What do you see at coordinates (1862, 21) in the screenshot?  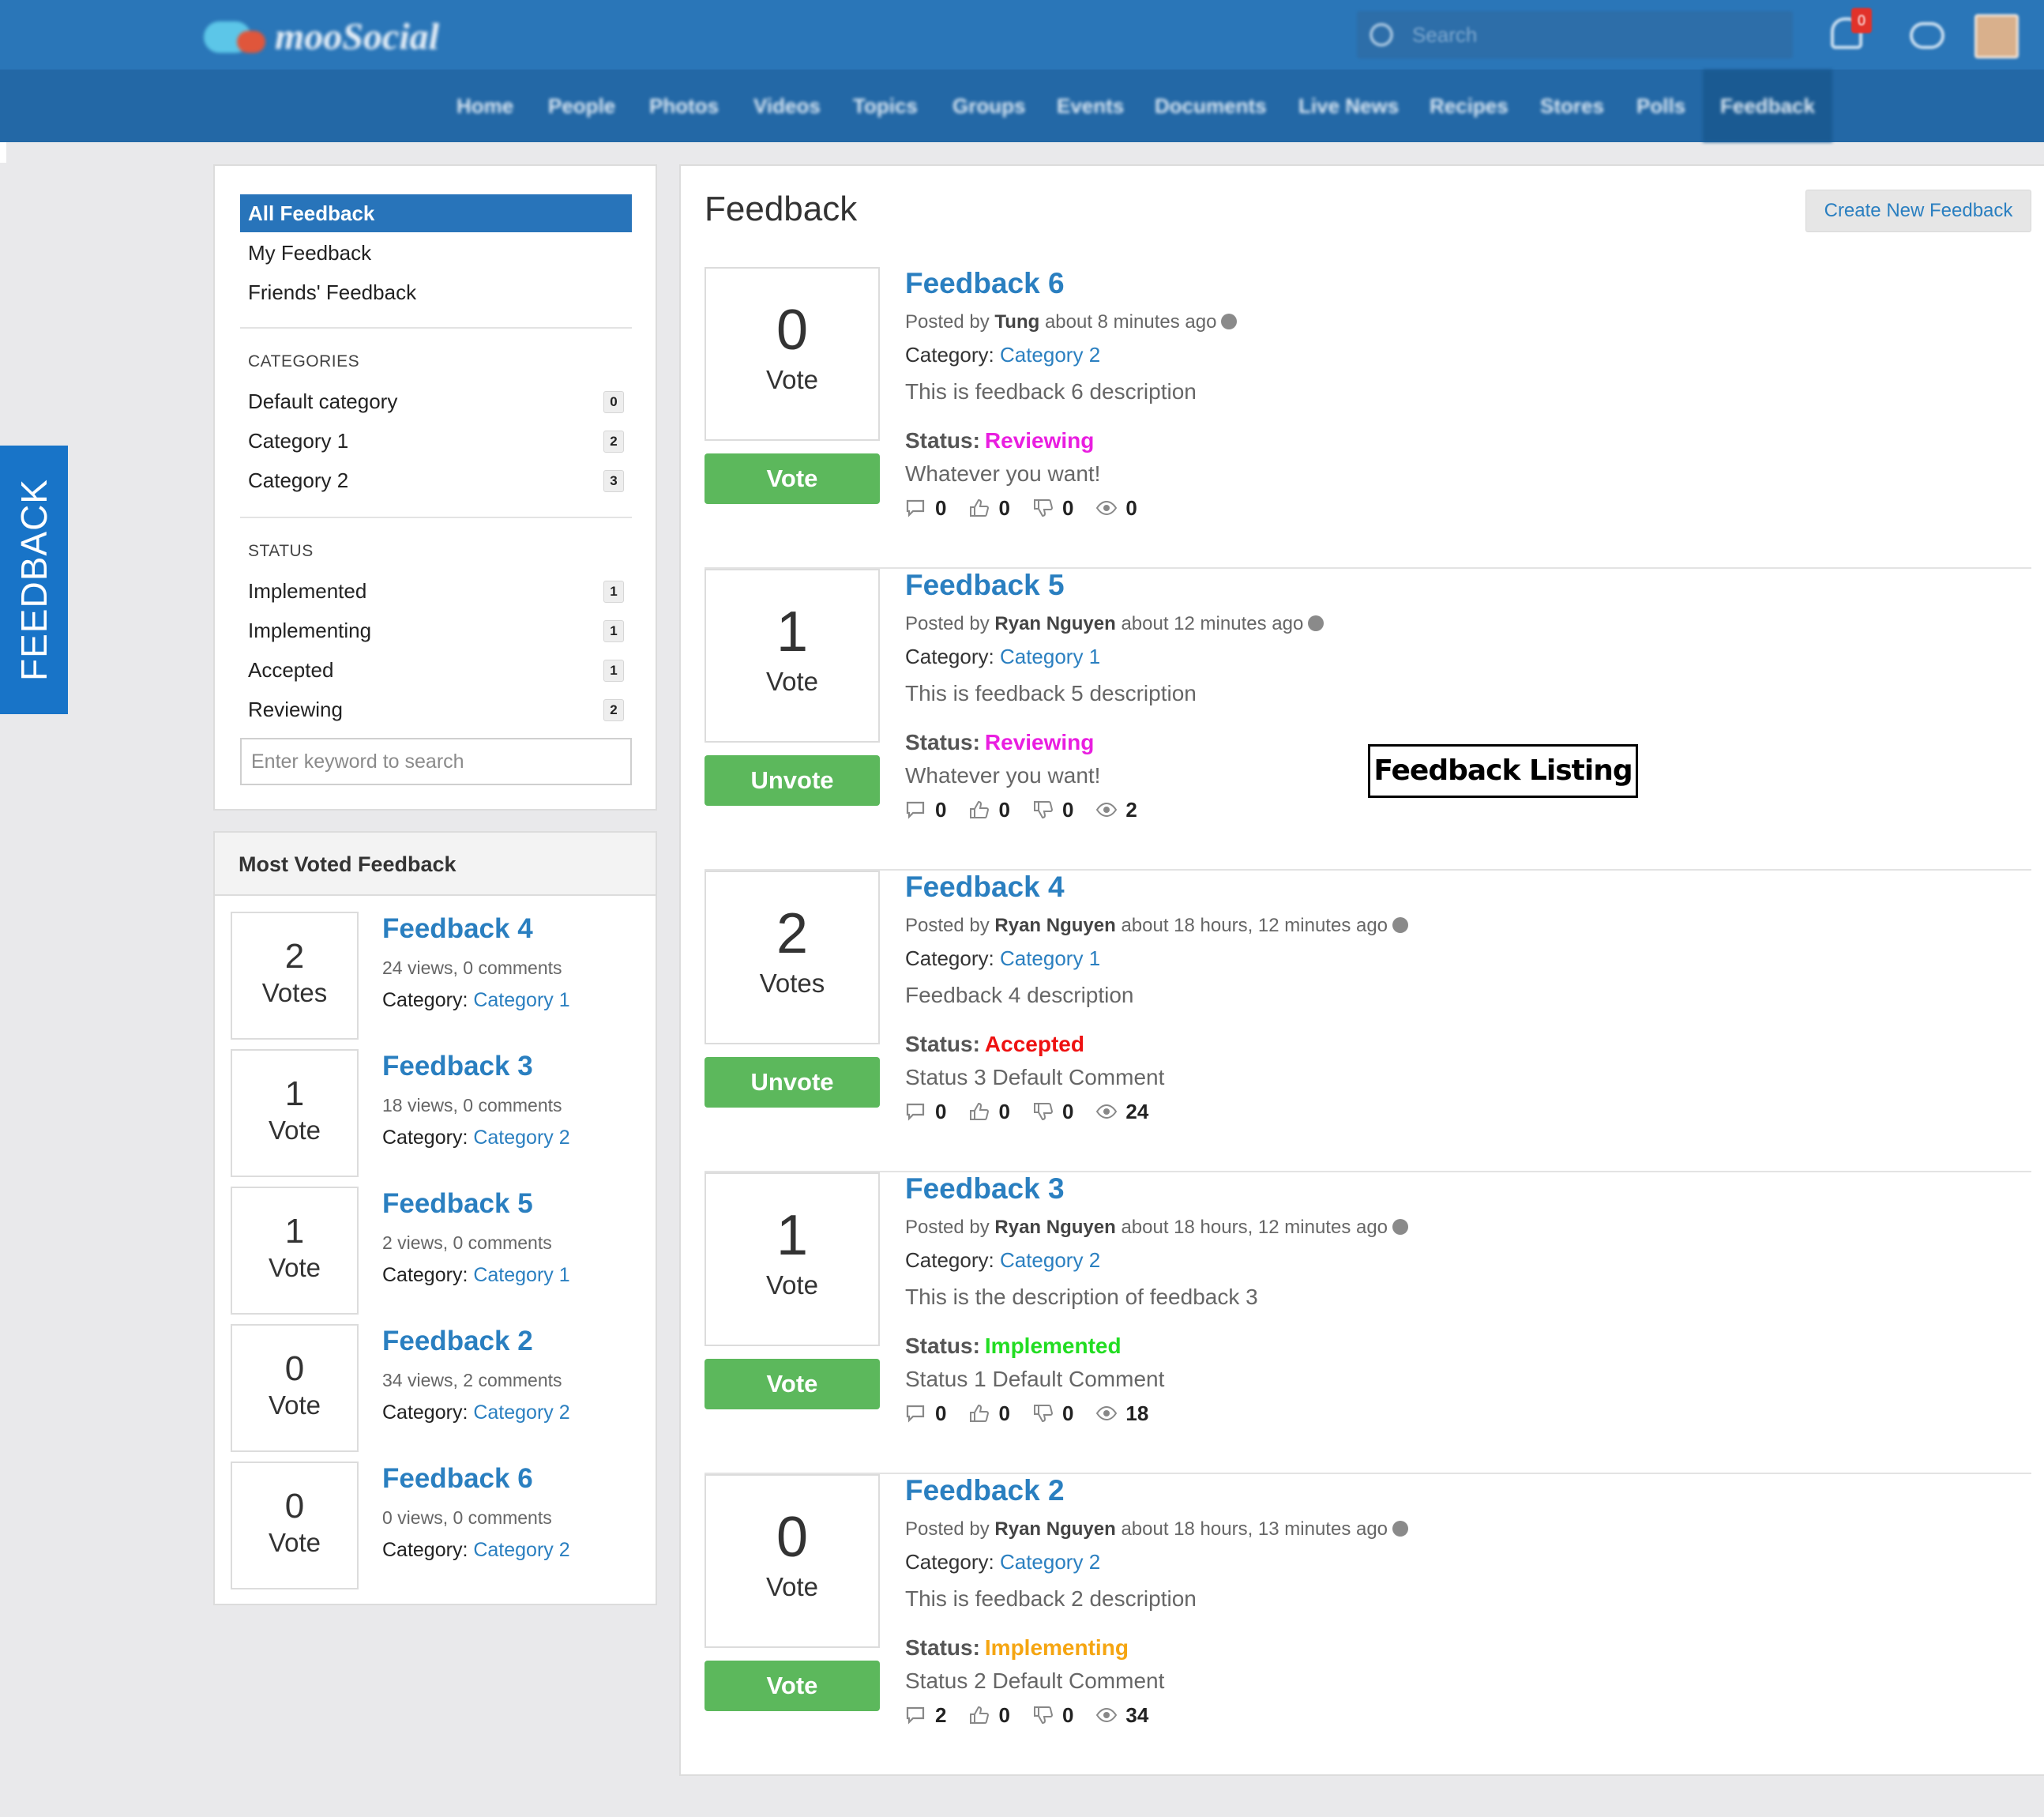 I see `notification-badge: 0` at bounding box center [1862, 21].